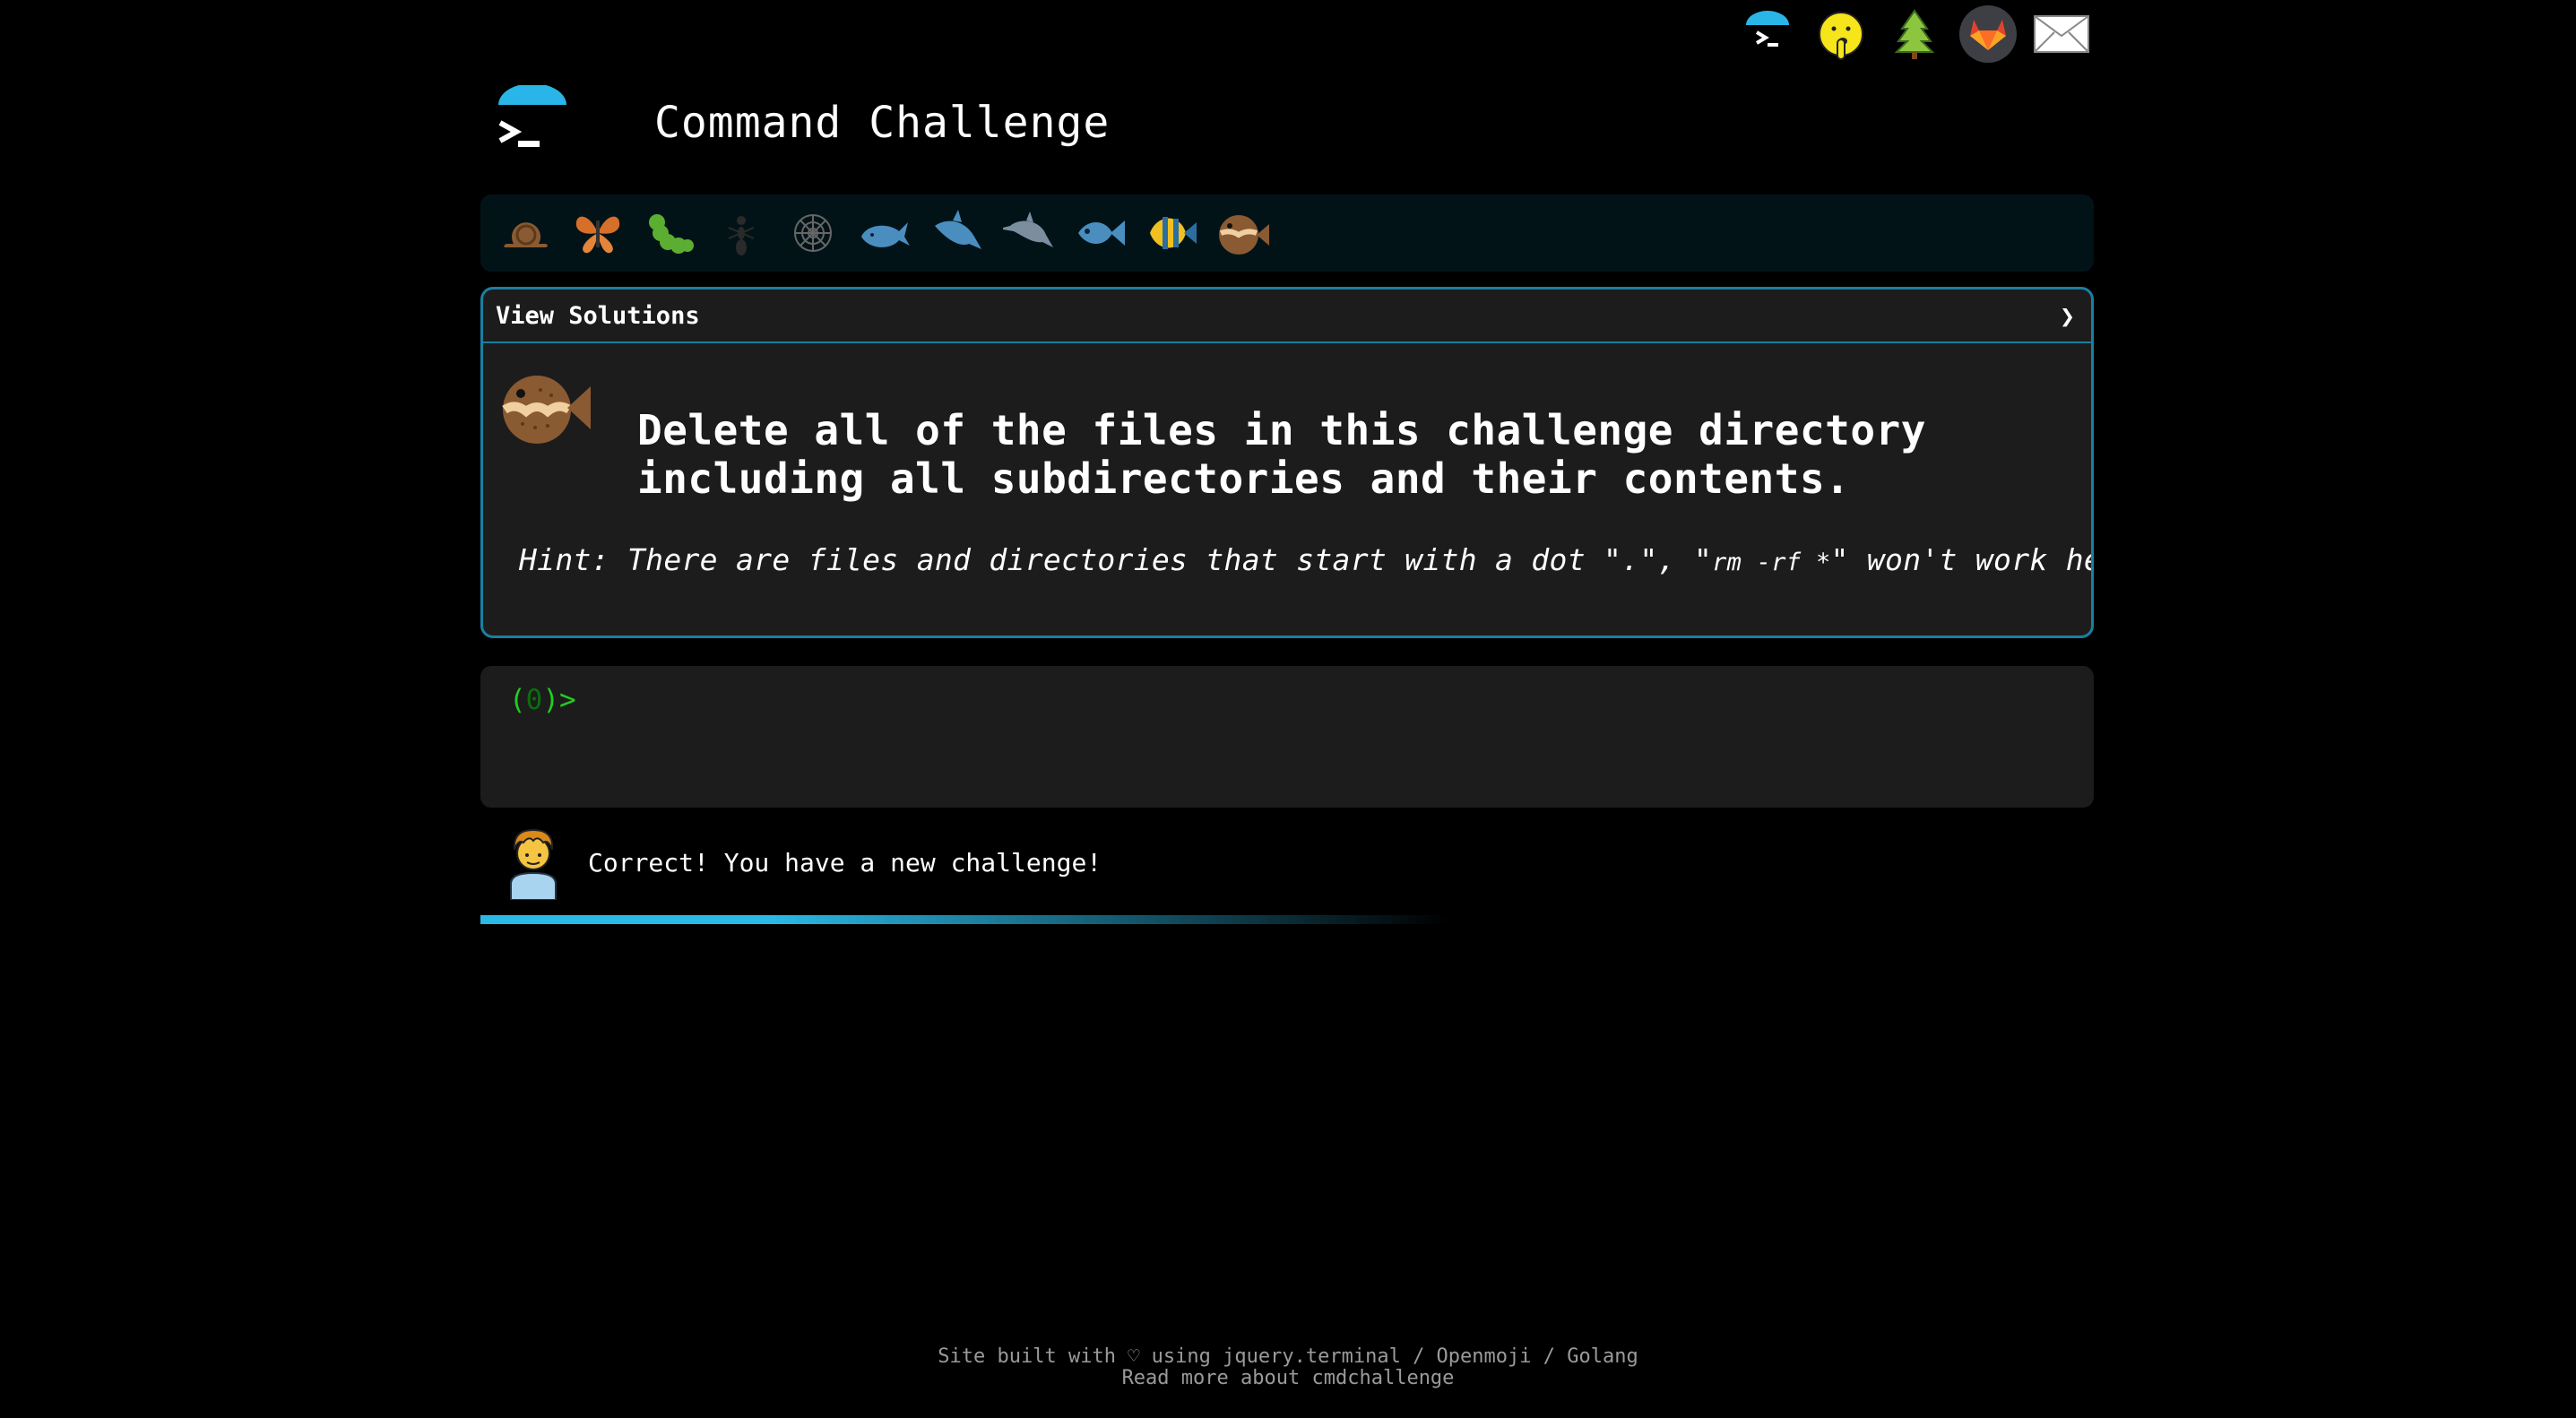 The height and width of the screenshot is (1418, 2576). I want to click on prompt-open: (, so click(517, 700).